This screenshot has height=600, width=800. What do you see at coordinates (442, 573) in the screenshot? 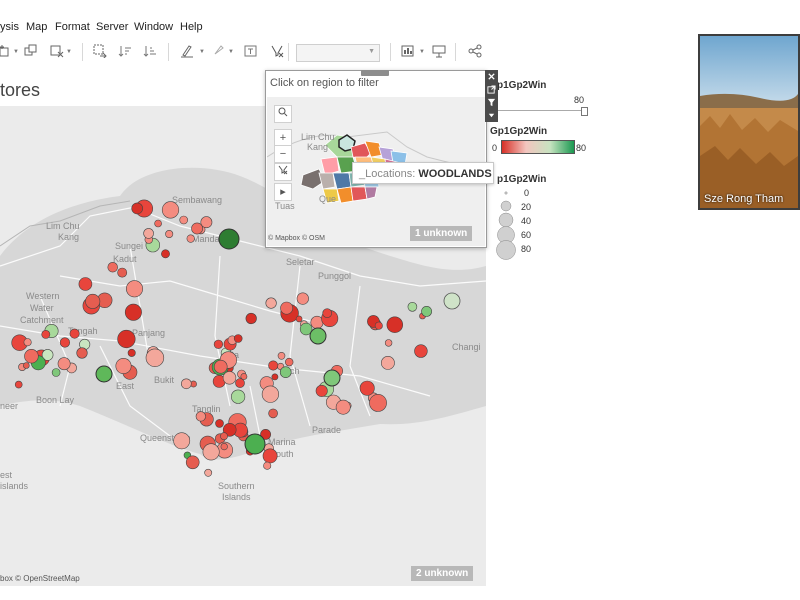
I see `unknown-indicator: 2 unknown` at bounding box center [442, 573].